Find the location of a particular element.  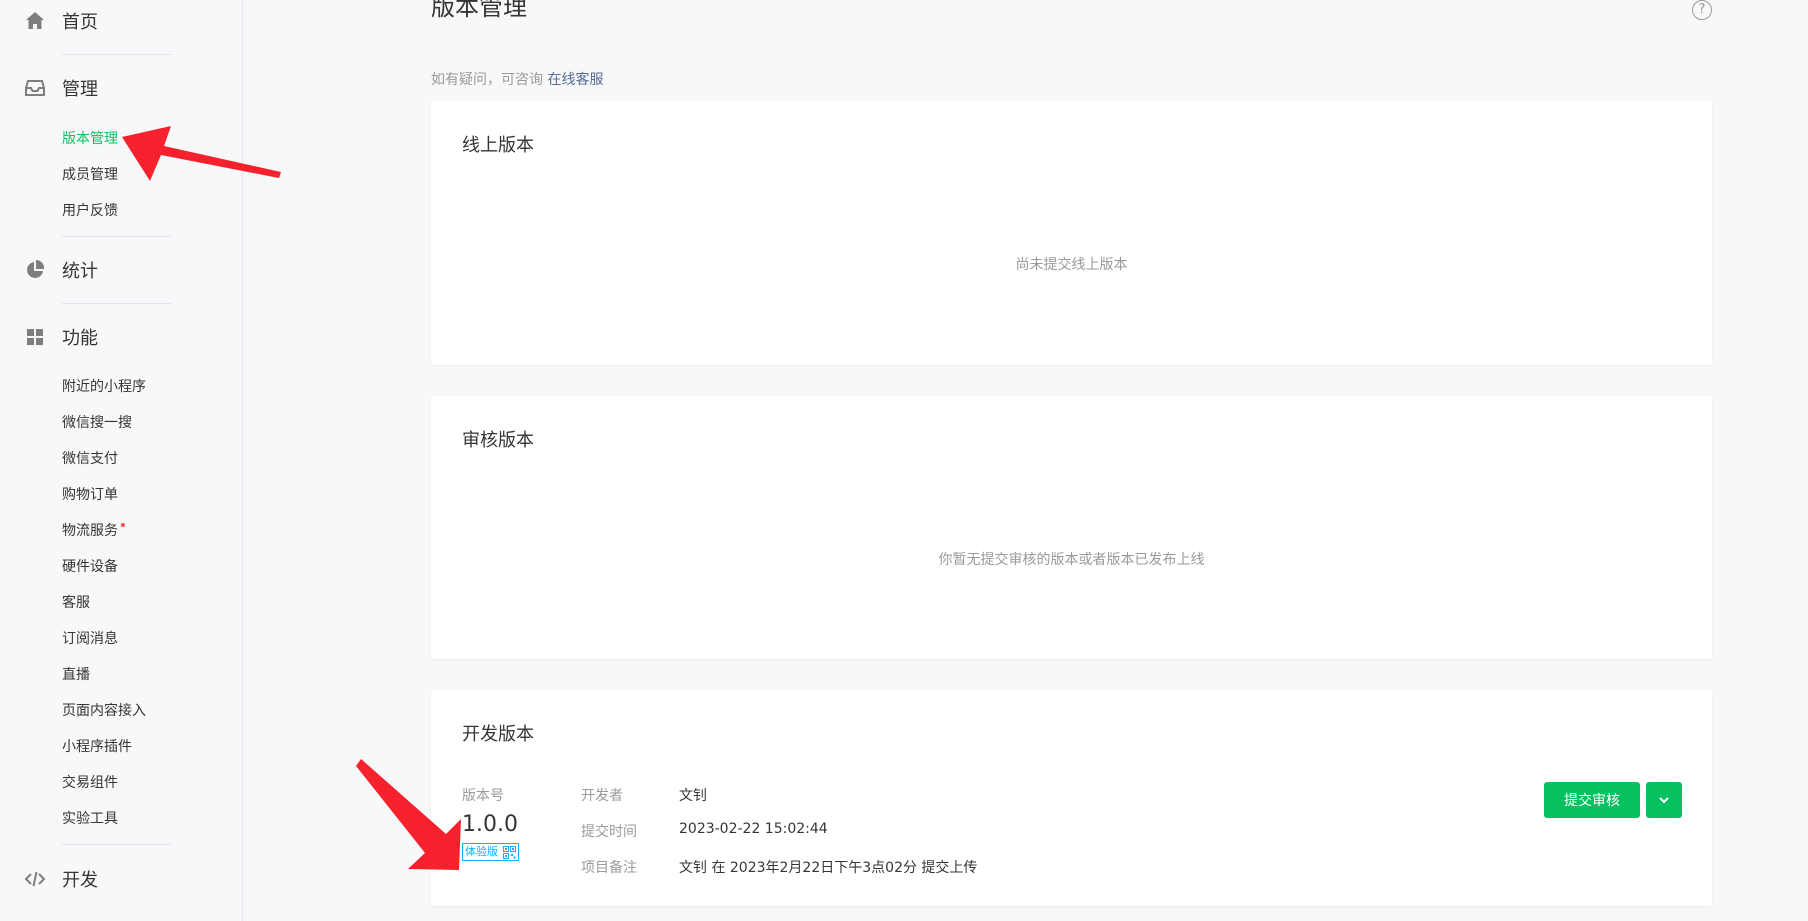

sidebar-item-label: 开发 is located at coordinates (80, 880).